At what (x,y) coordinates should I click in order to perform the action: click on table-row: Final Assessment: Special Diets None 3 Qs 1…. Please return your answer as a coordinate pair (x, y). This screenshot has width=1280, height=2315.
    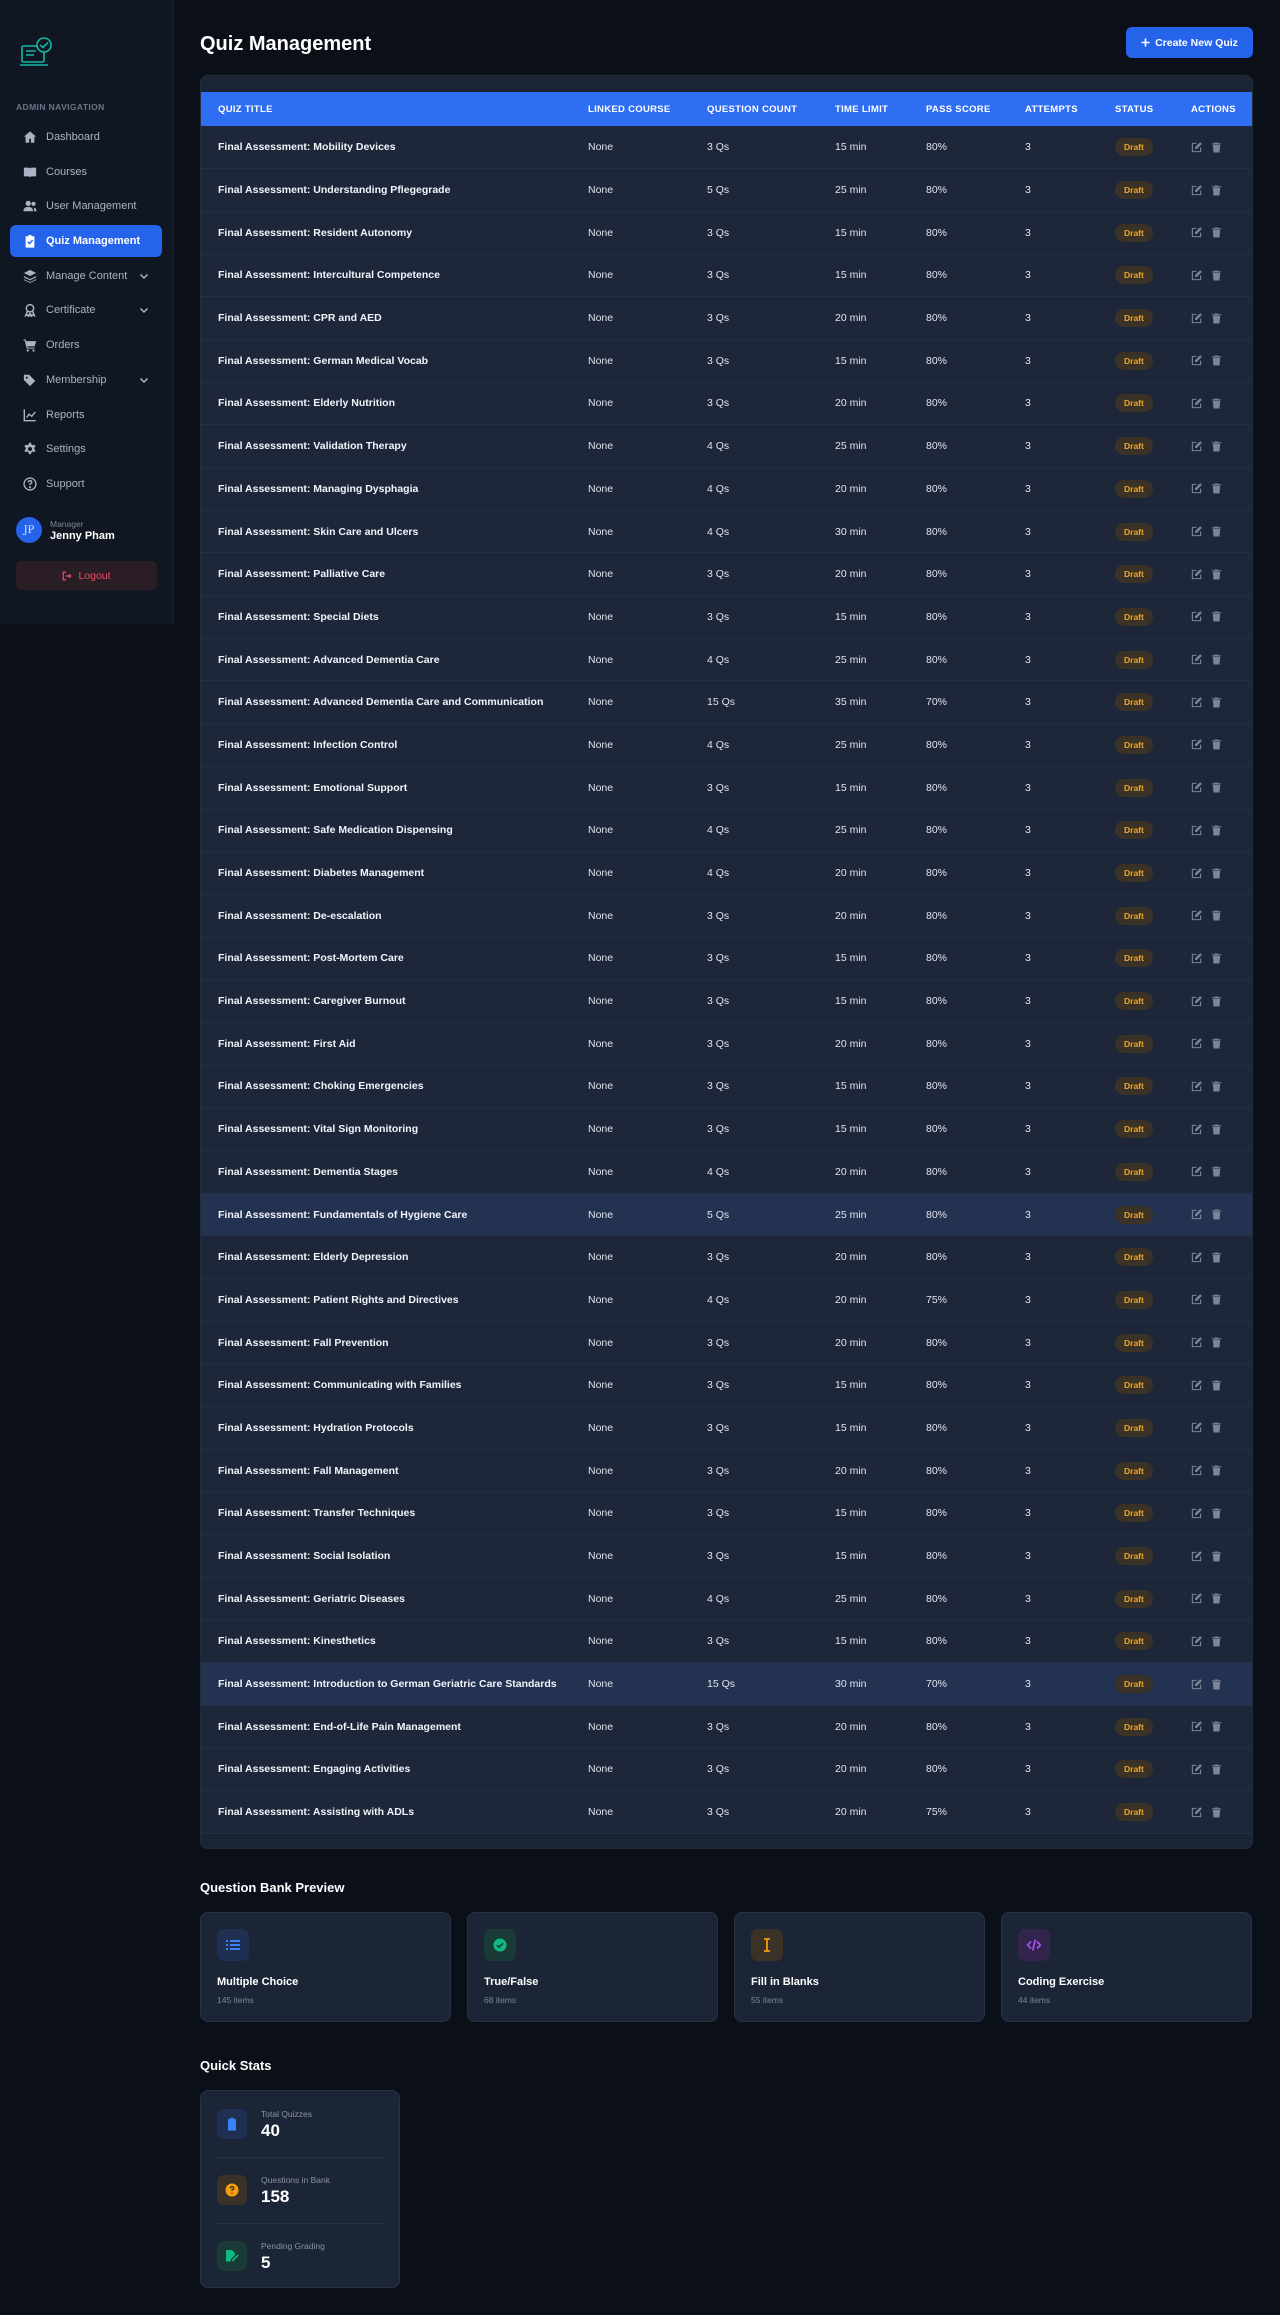
    Looking at the image, I should click on (726, 617).